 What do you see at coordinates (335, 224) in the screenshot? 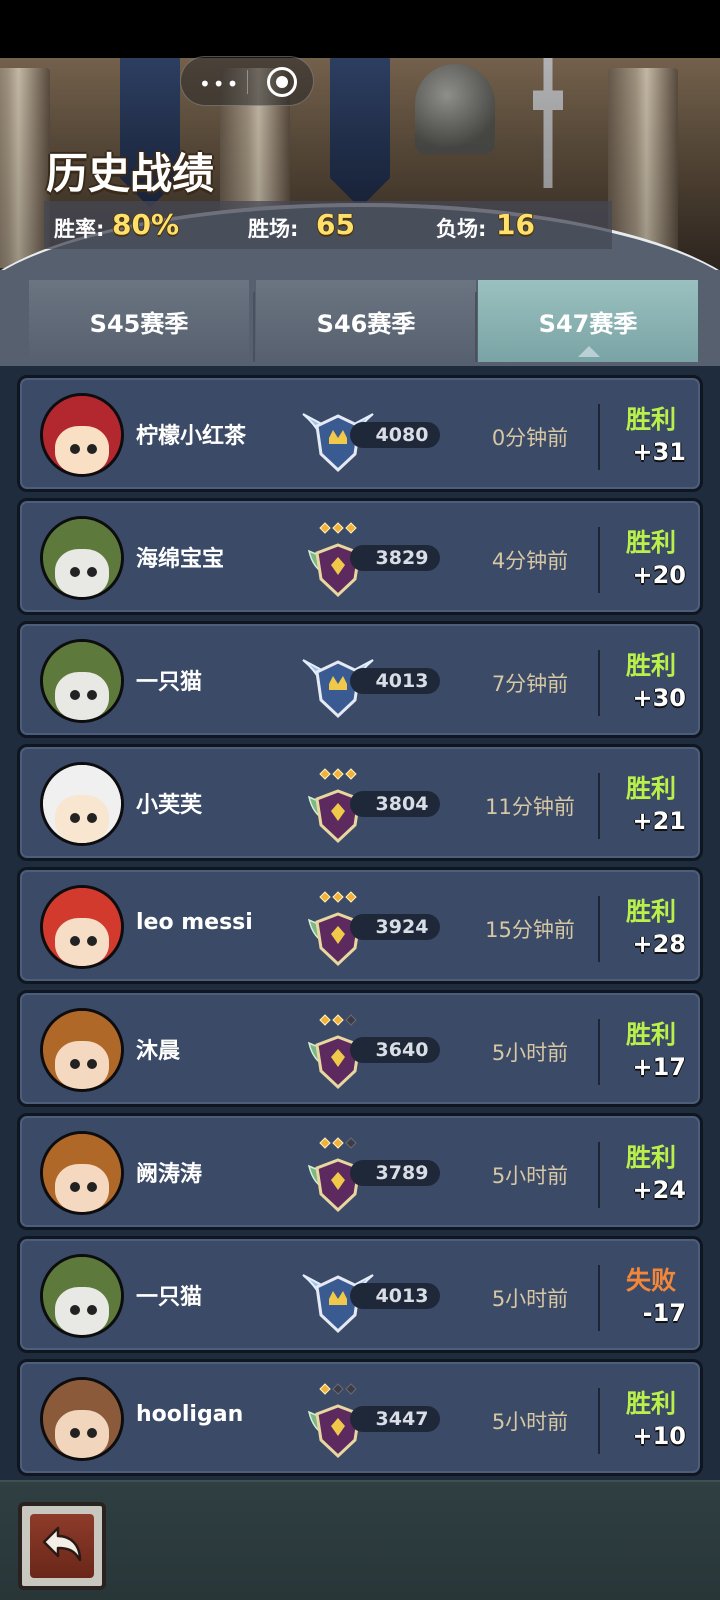
I see `wins-value: 65` at bounding box center [335, 224].